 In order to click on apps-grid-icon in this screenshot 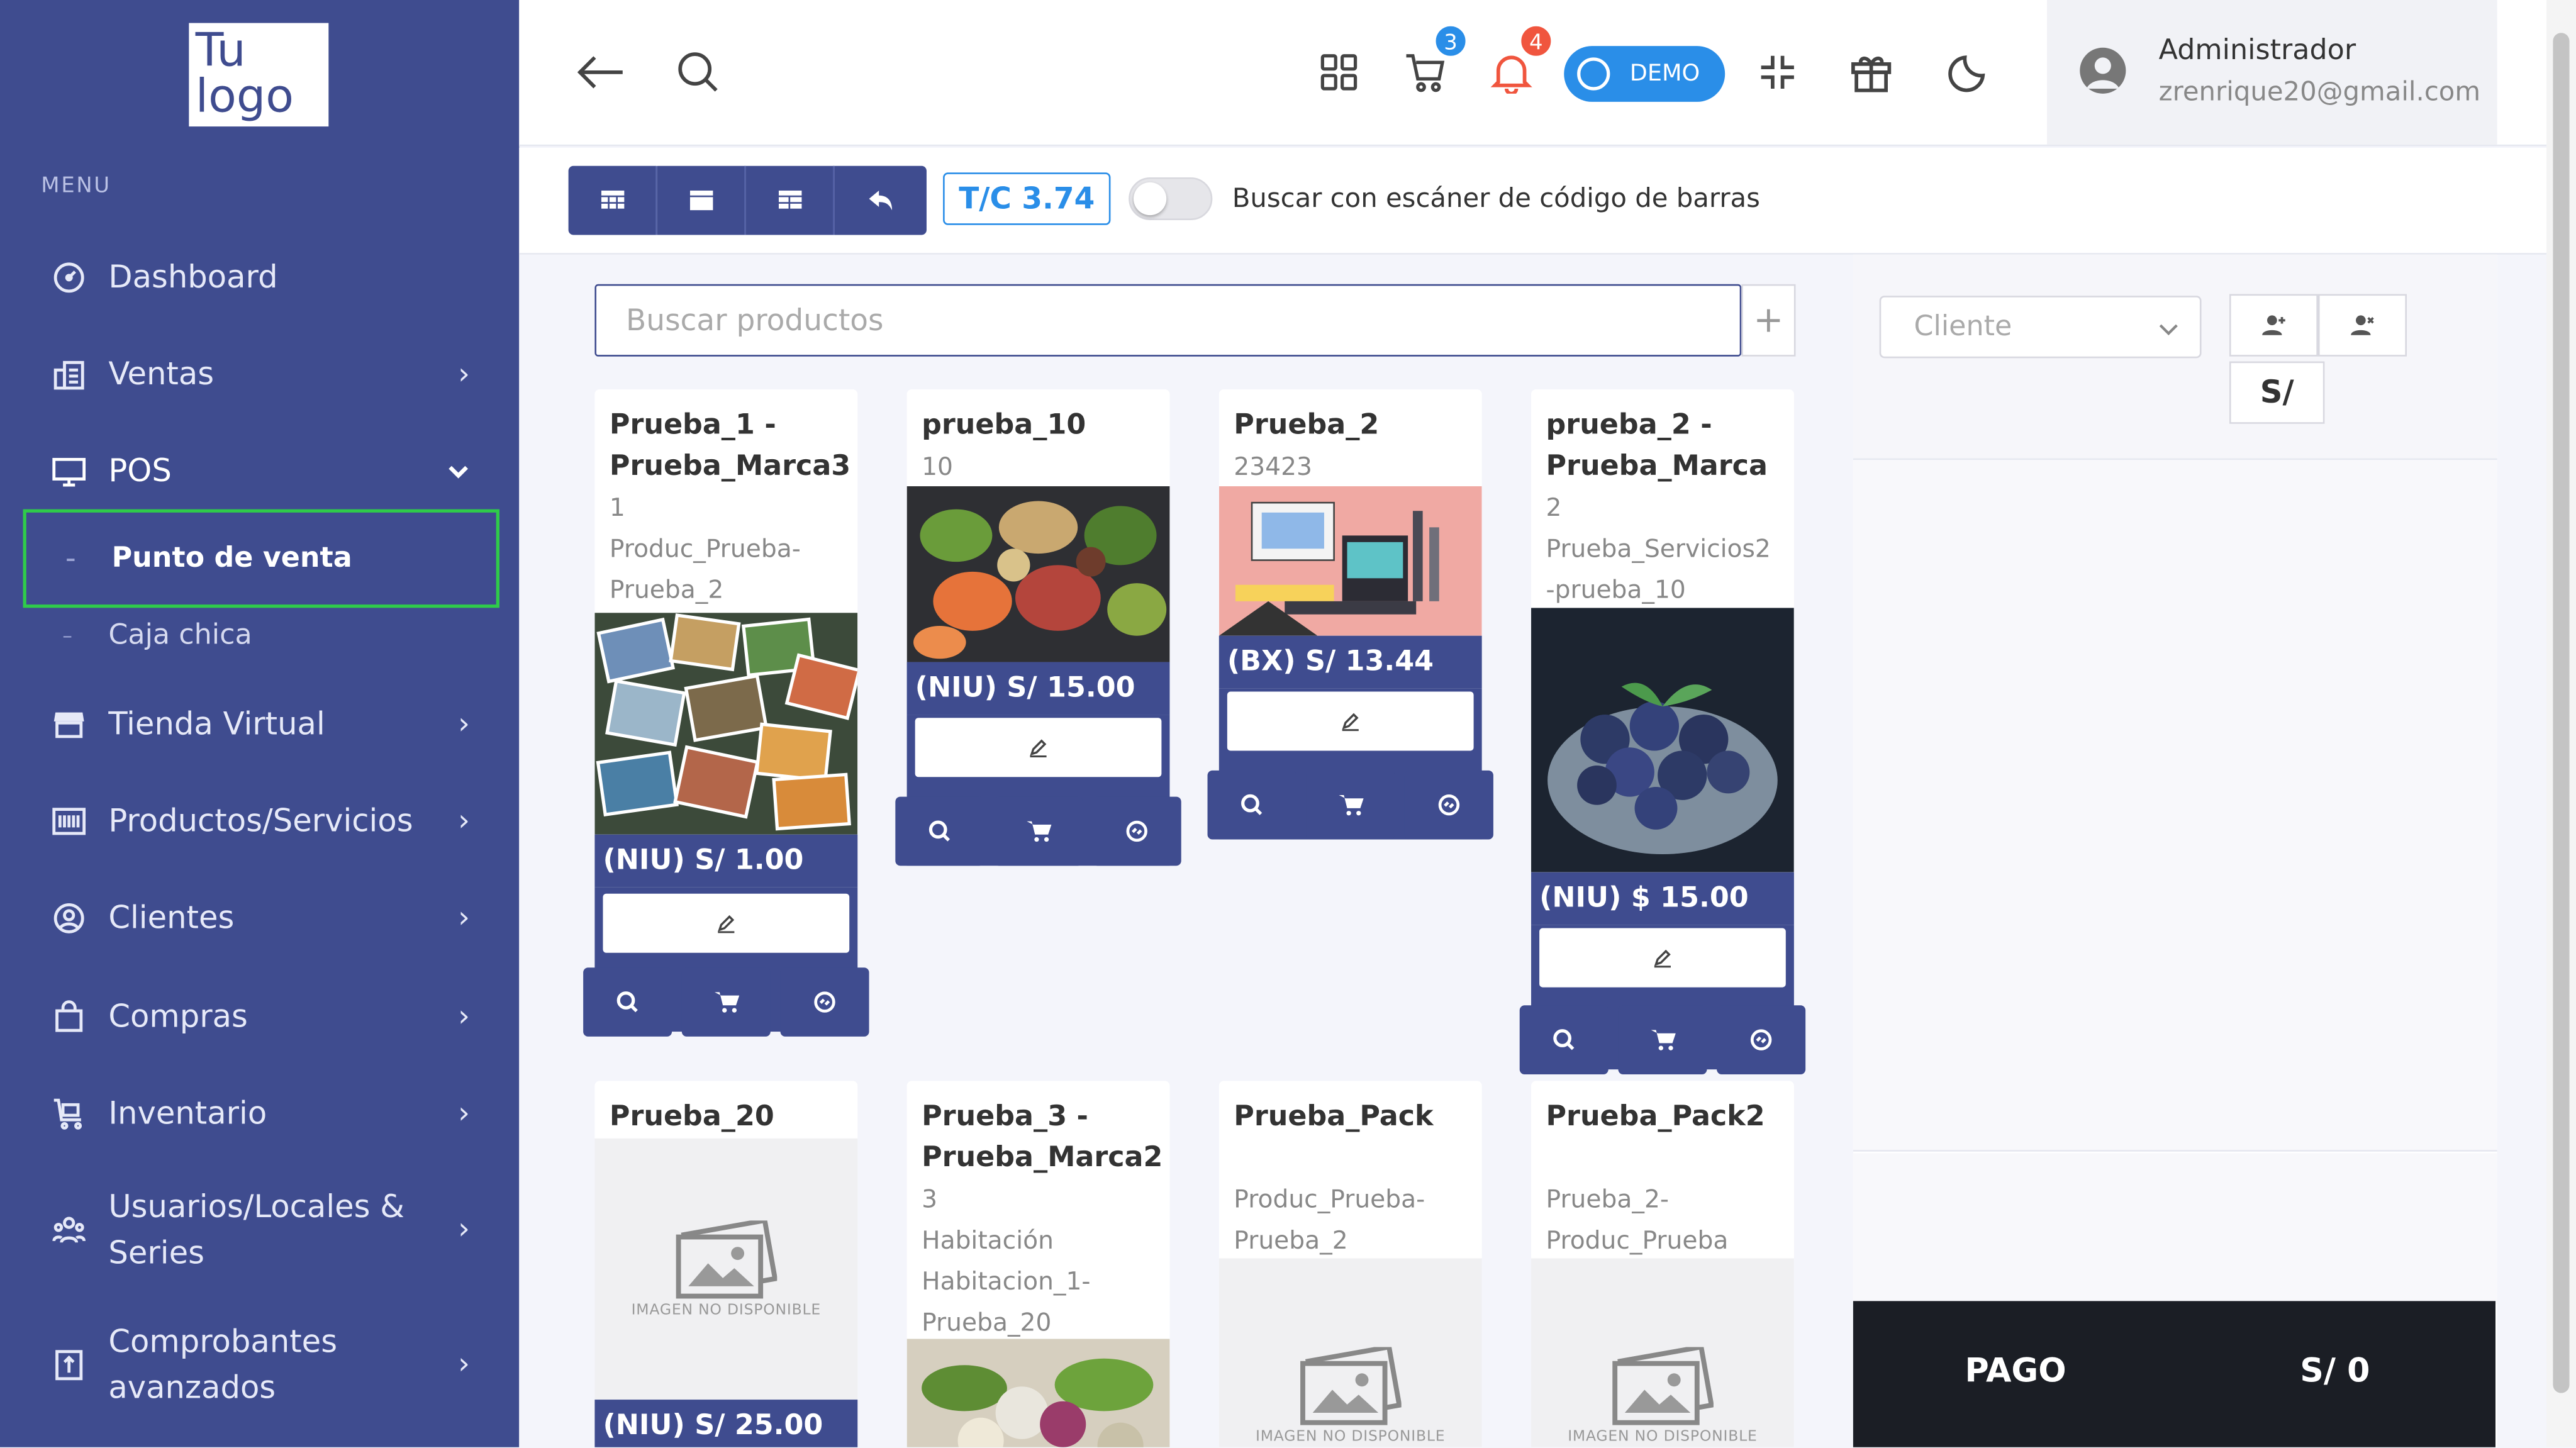, I will do `click(1338, 72)`.